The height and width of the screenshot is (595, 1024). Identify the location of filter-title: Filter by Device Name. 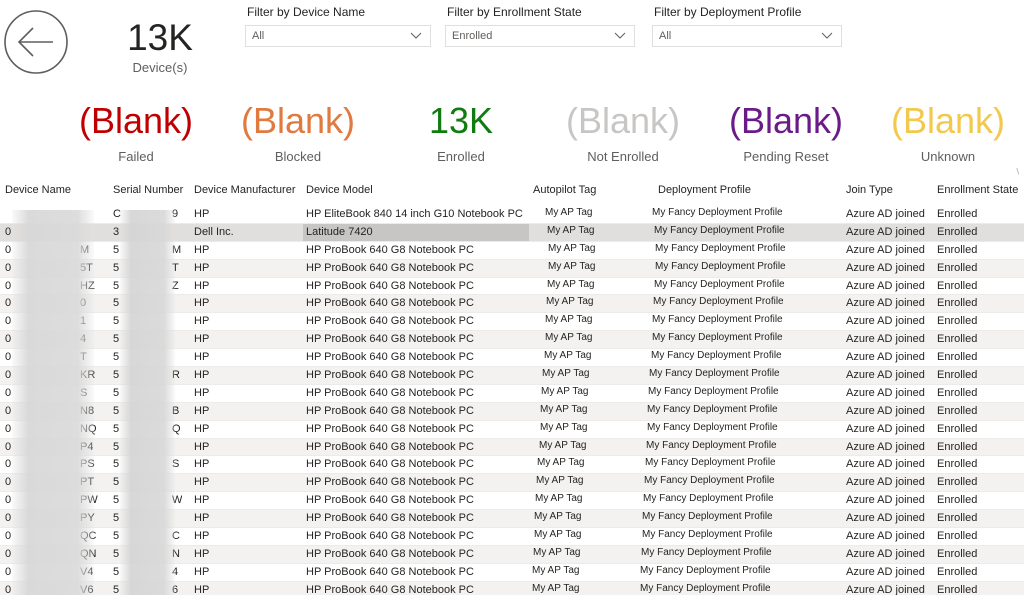
(306, 12).